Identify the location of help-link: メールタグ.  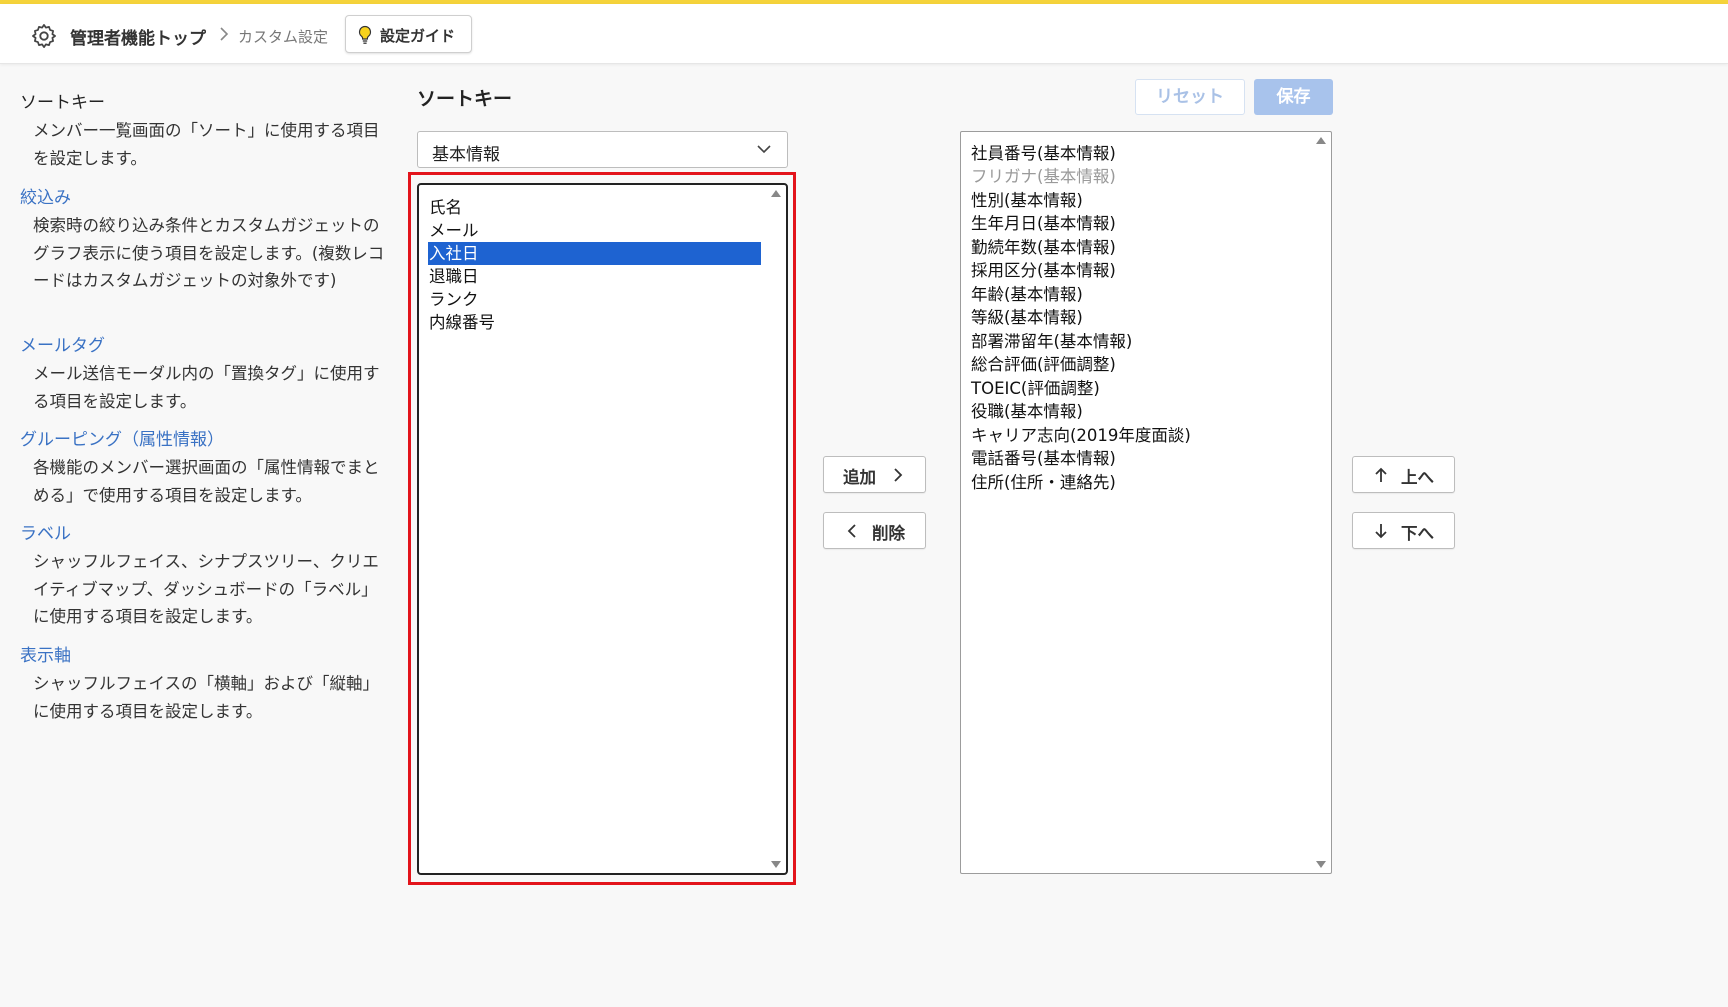
(202, 346).